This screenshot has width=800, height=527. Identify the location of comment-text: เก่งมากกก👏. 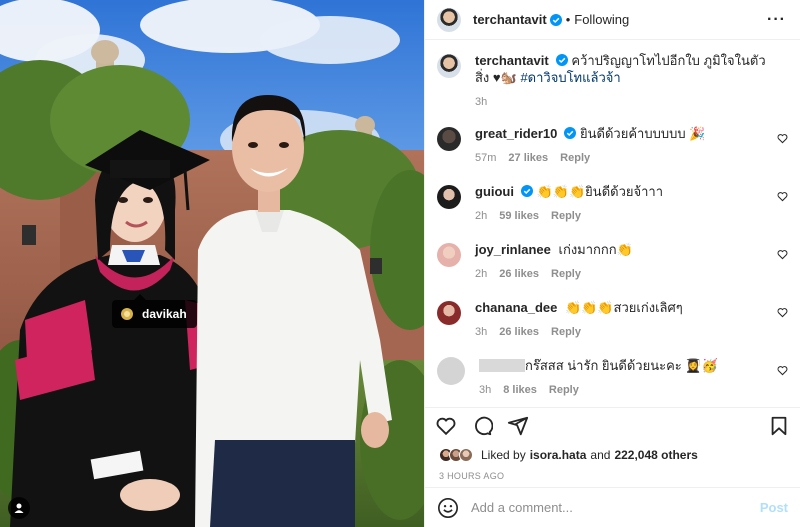
(595, 249).